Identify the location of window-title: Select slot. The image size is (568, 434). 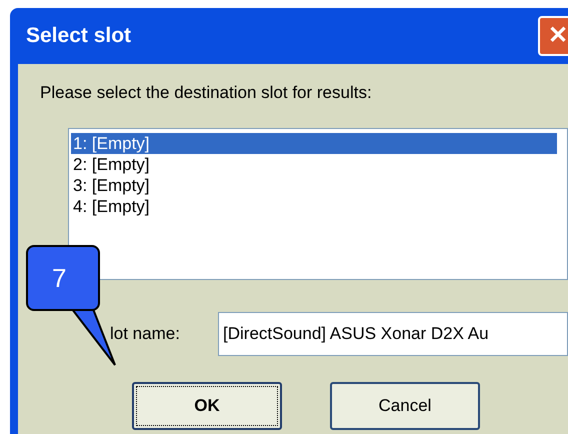
(79, 36).